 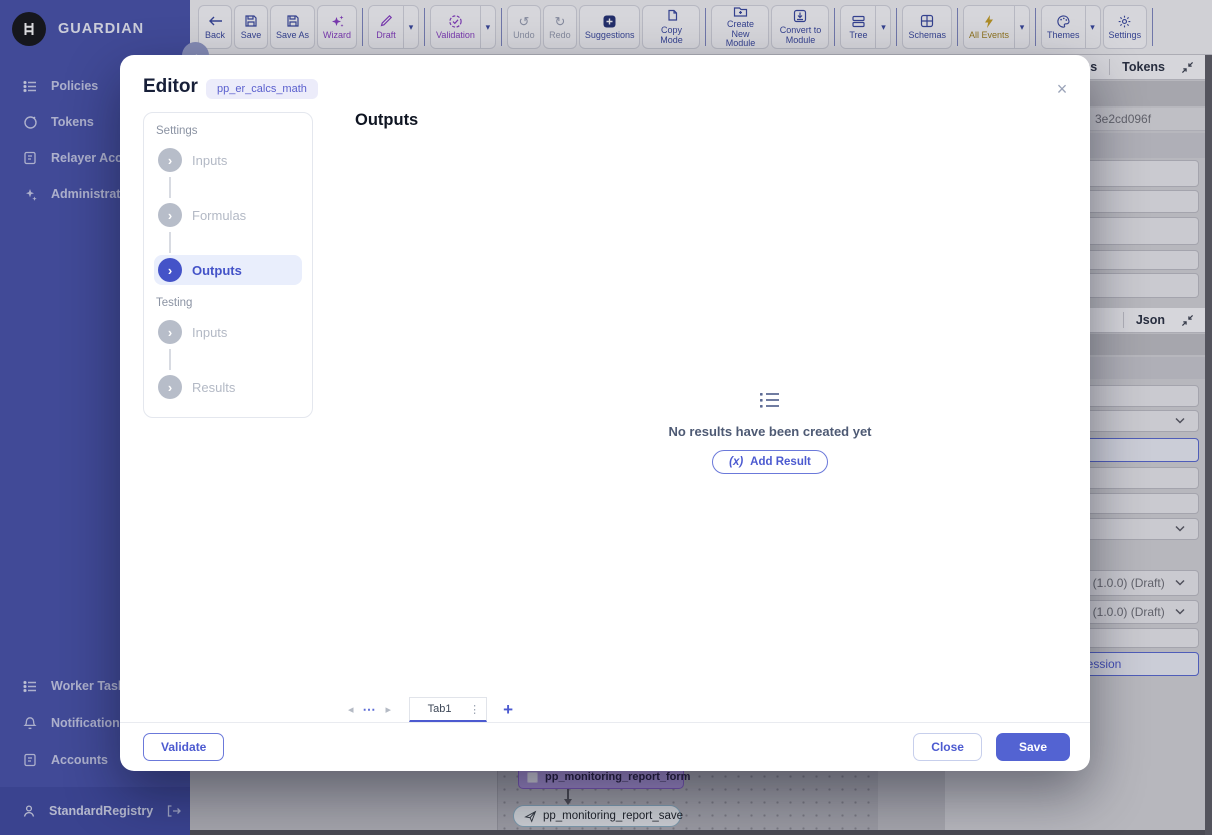 I want to click on tab-tab1: Tab1 ⋮, so click(x=448, y=709).